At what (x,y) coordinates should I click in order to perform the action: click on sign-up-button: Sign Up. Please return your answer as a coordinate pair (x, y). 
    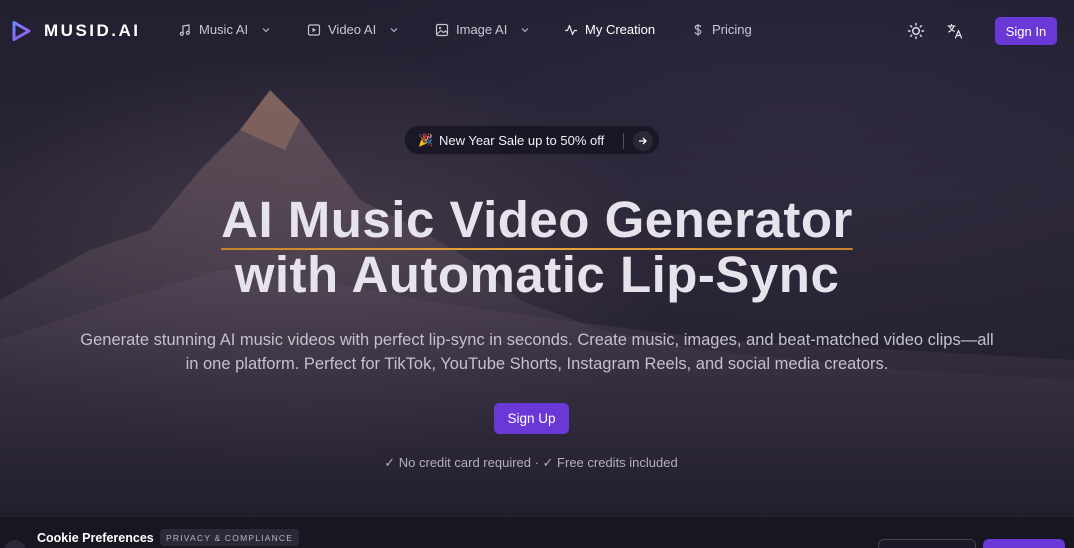
    Looking at the image, I should click on (531, 418).